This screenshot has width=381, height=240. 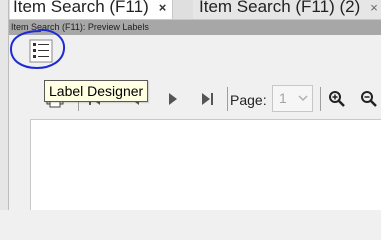 I want to click on page-value: 1, so click(x=283, y=98).